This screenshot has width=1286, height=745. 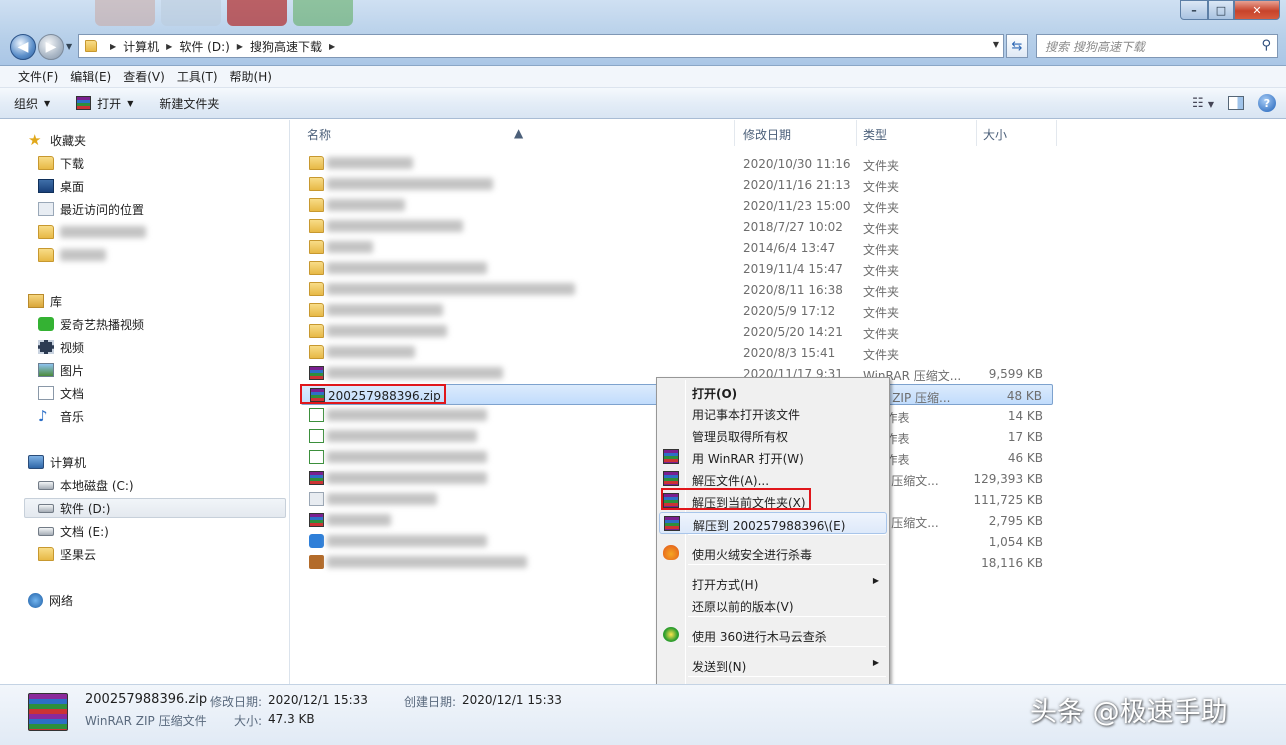 I want to click on nav-label: 下载, so click(x=72, y=163).